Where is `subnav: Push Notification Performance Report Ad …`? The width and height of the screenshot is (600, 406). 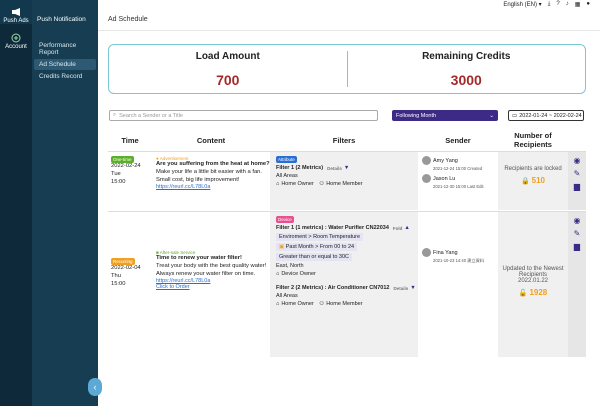
subnav: Push Notification Performance Report Ad … is located at coordinates (65, 203).